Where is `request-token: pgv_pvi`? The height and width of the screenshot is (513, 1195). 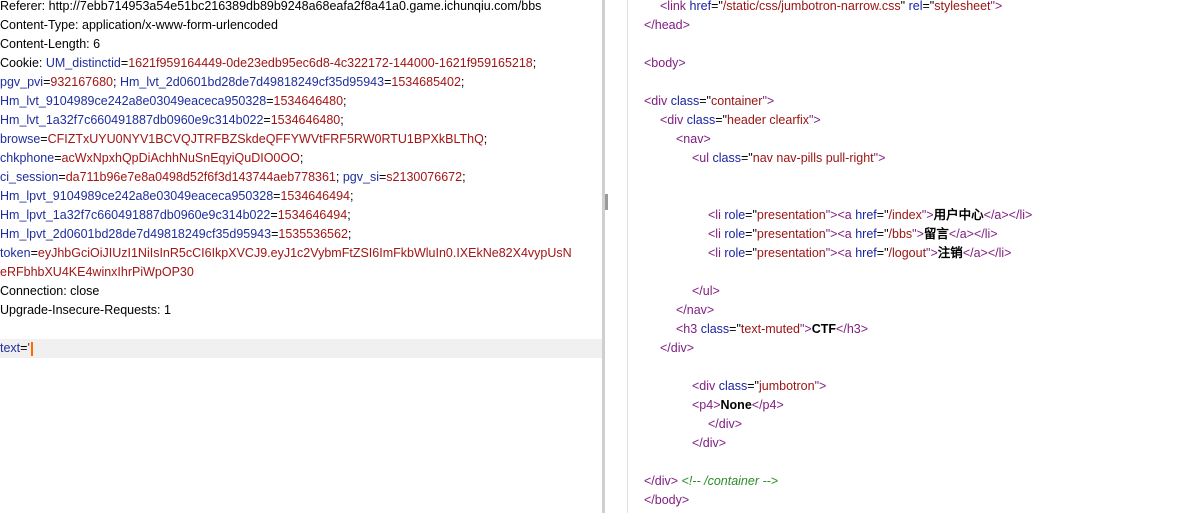 request-token: pgv_pvi is located at coordinates (22, 82).